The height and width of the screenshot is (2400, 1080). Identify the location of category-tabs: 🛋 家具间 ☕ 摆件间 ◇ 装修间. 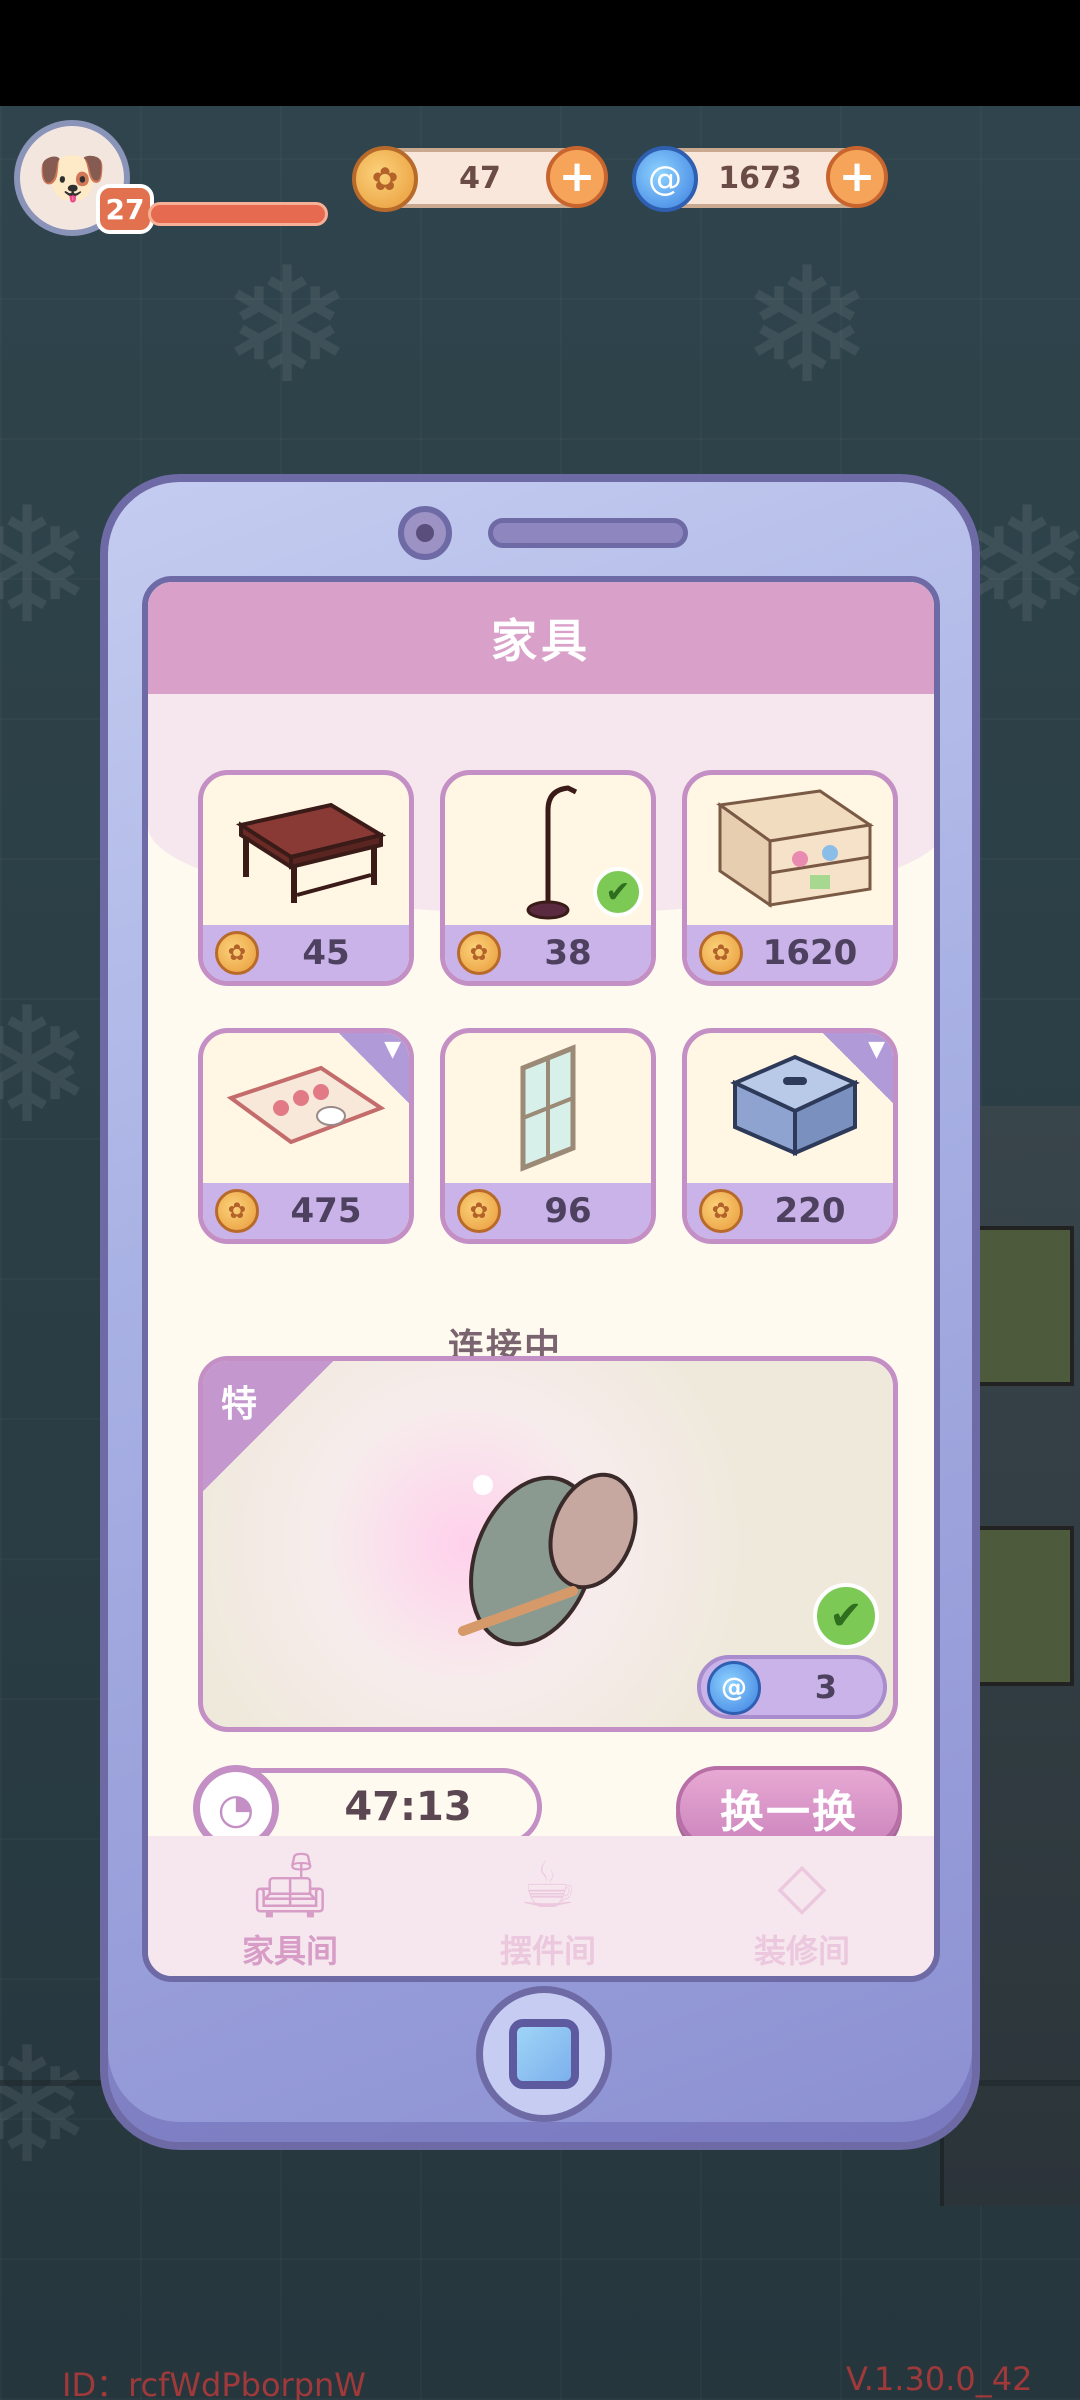
(541, 1906).